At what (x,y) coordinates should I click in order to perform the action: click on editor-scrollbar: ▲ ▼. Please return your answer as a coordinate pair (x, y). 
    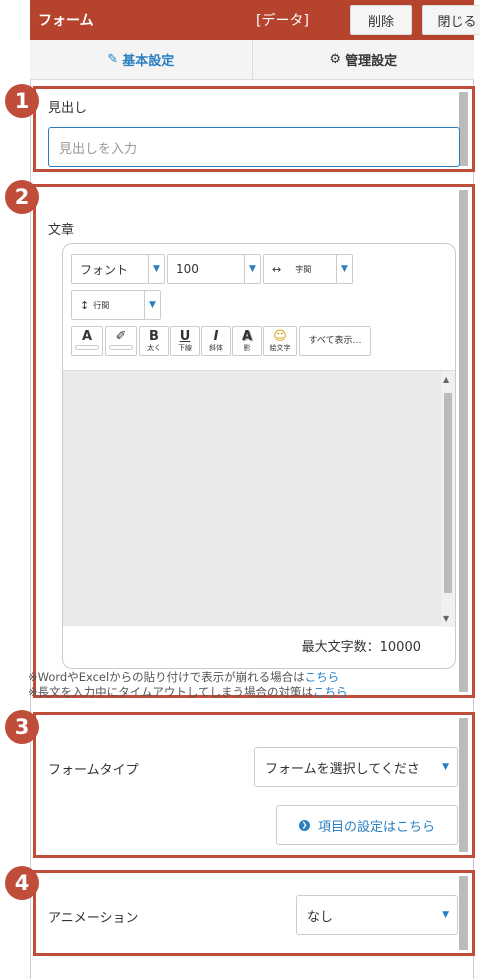
    Looking at the image, I should click on (448, 499).